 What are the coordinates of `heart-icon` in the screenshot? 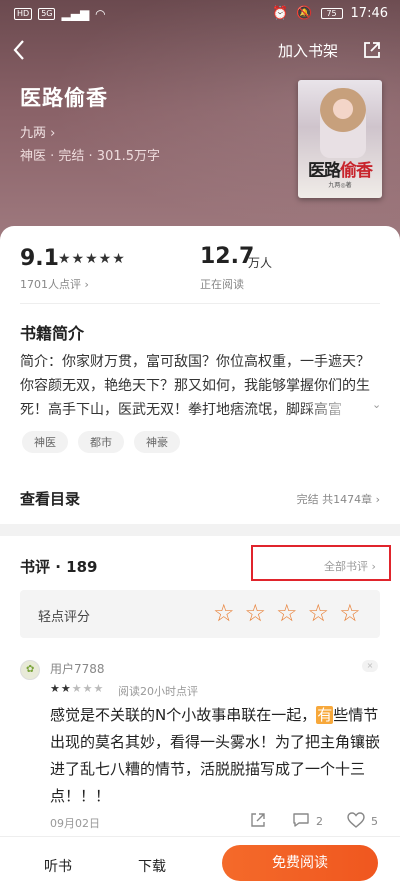 It's located at (356, 820).